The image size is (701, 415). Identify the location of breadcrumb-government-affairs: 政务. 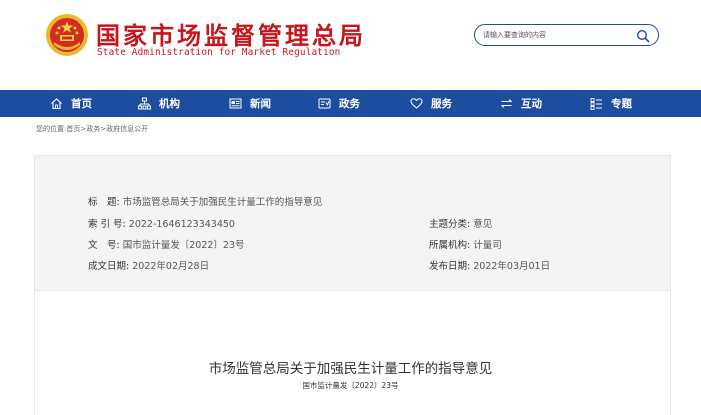
(93, 129).